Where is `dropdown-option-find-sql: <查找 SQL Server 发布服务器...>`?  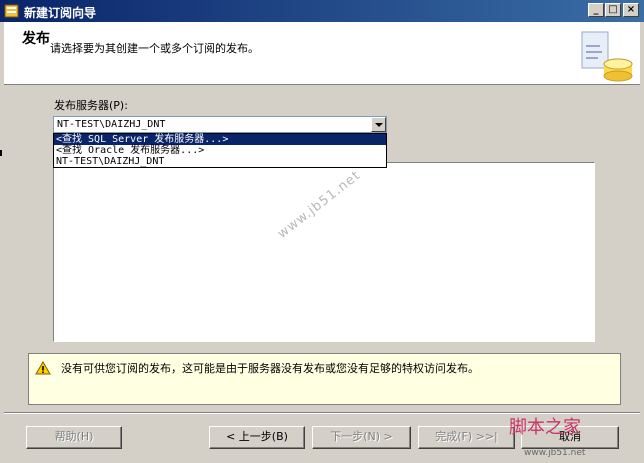
dropdown-option-find-sql: <查找 SQL Server 发布服务器...> is located at coordinates (220, 139).